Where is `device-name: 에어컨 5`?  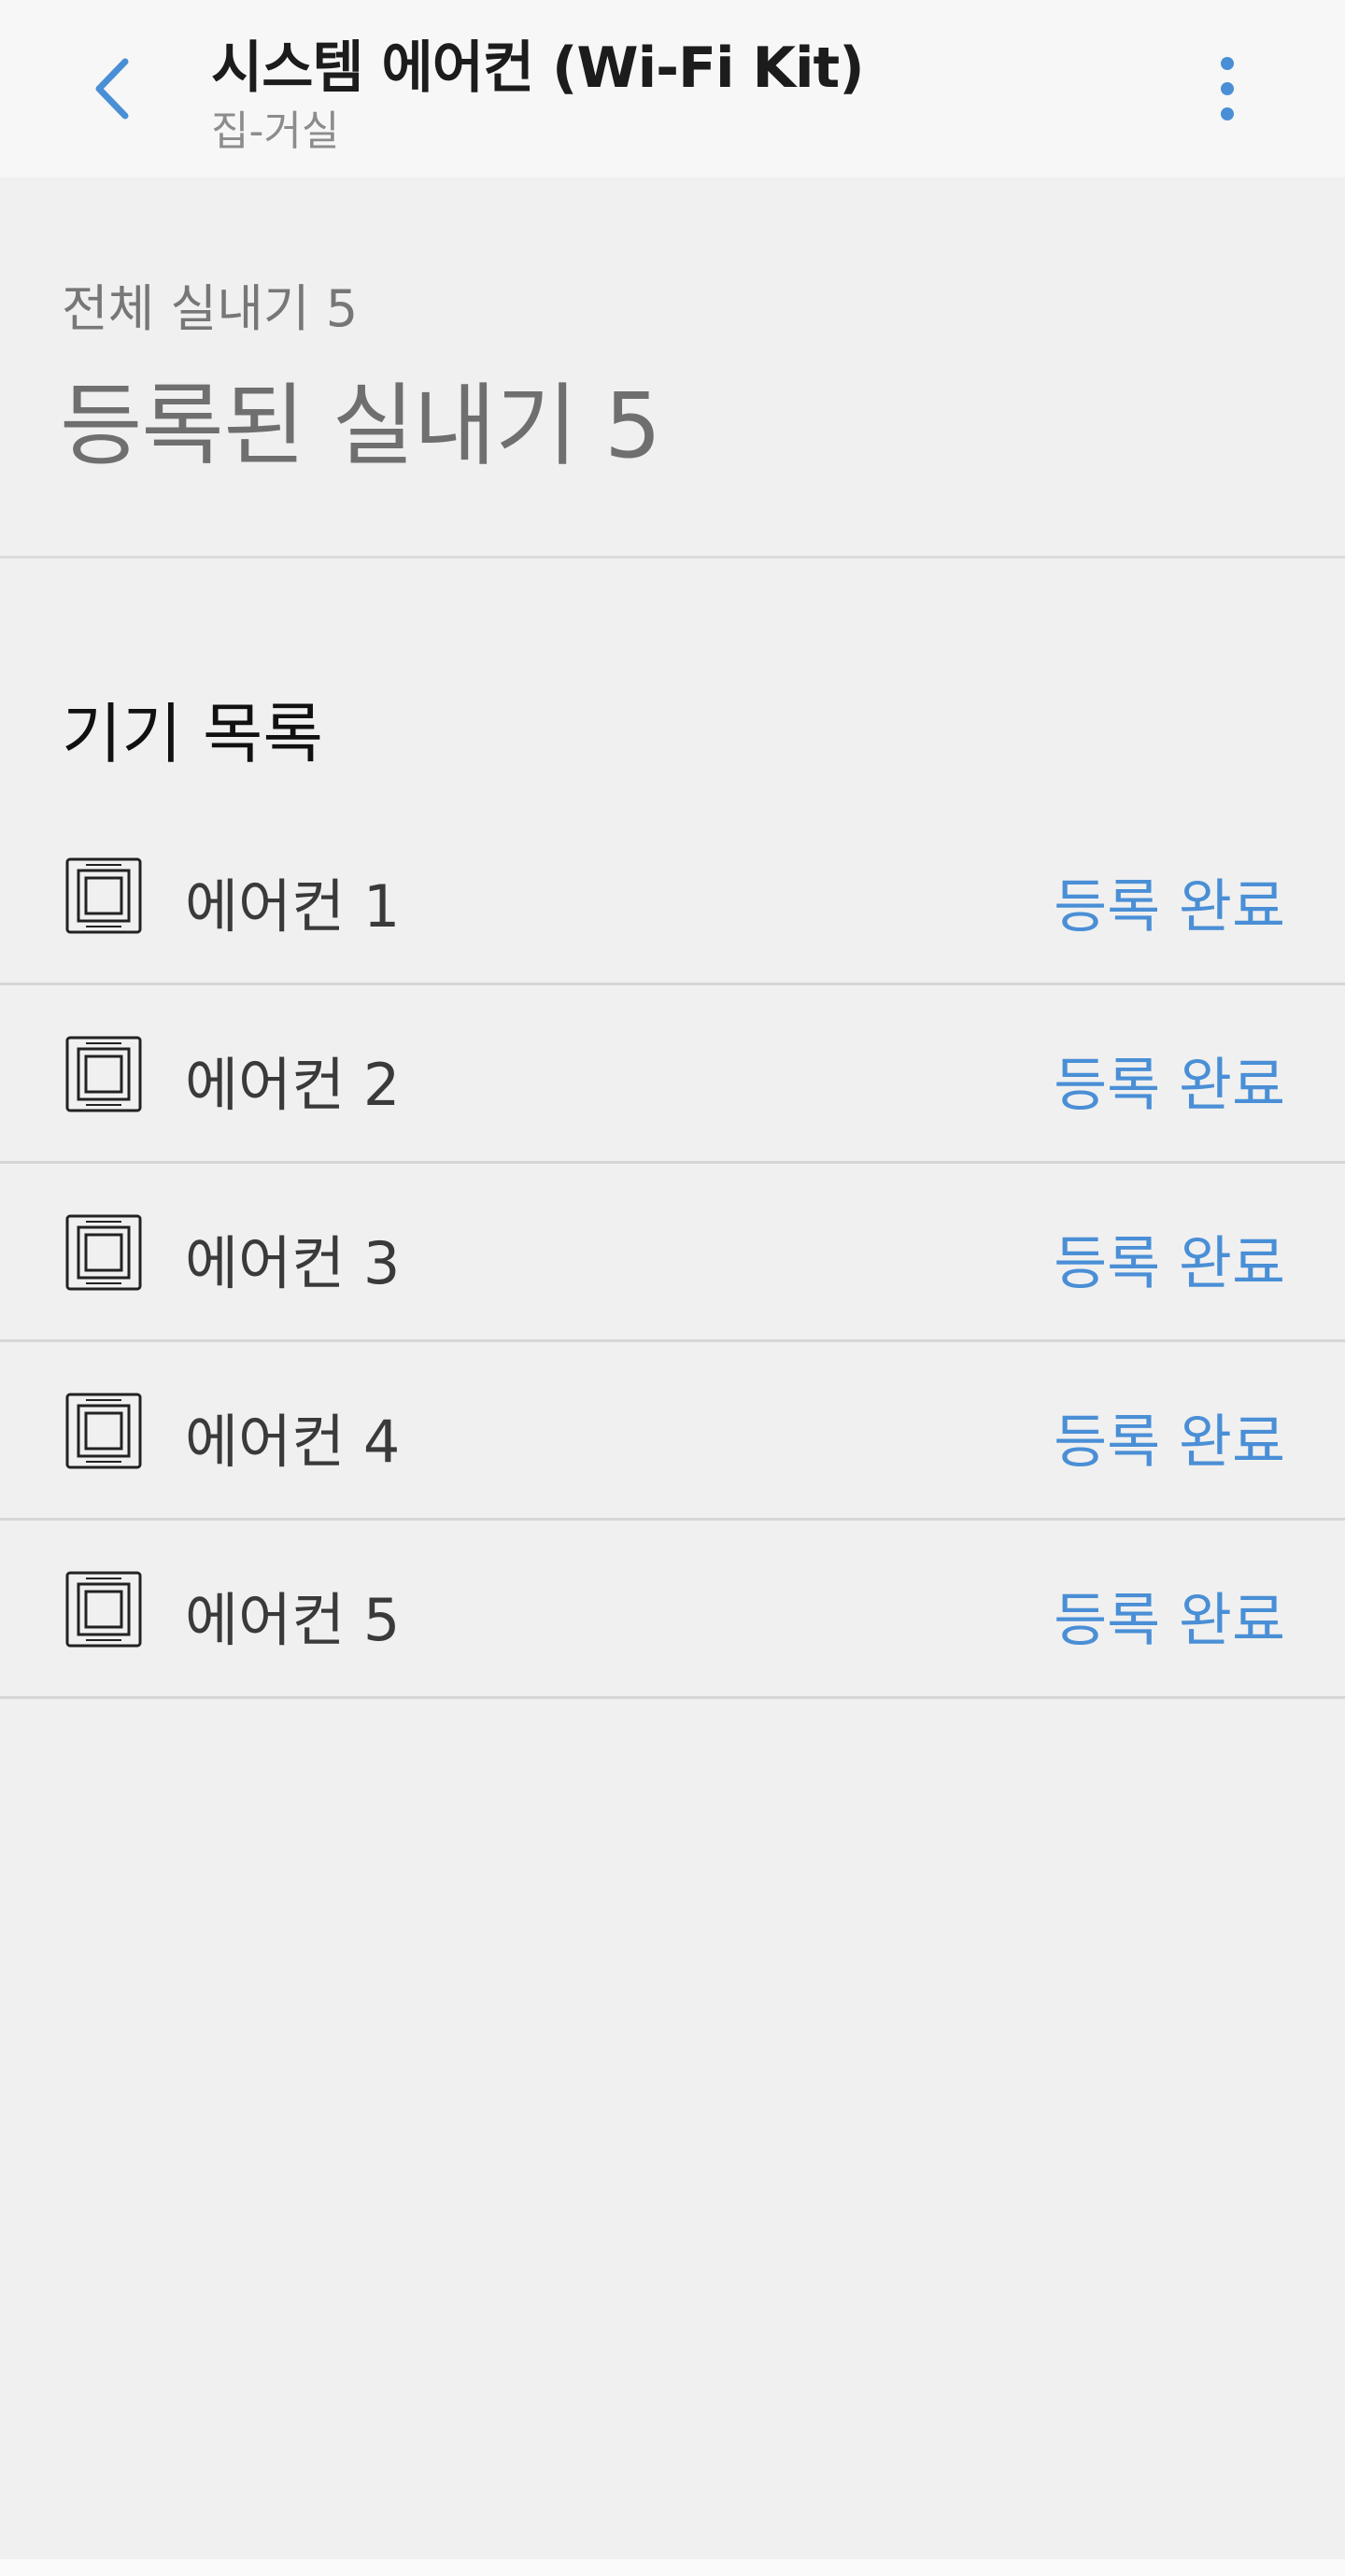
device-name: 에어컨 5 is located at coordinates (293, 1620).